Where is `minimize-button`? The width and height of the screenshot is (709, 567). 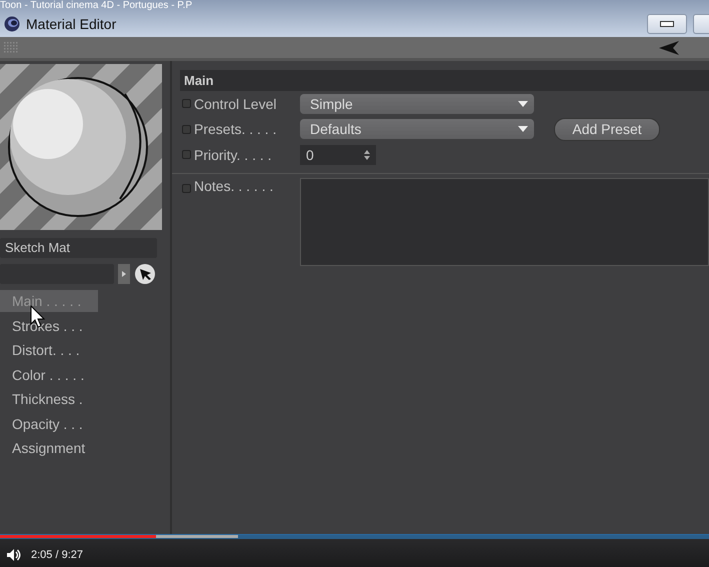 minimize-button is located at coordinates (667, 24).